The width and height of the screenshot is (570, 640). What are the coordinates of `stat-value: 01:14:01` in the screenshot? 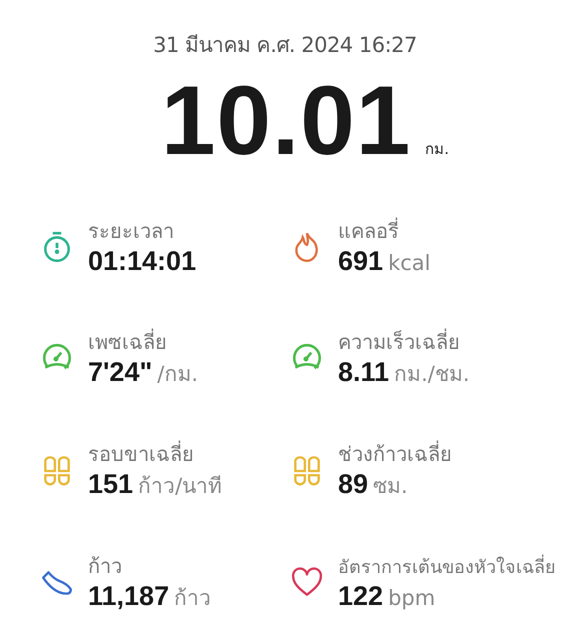 It's located at (142, 262).